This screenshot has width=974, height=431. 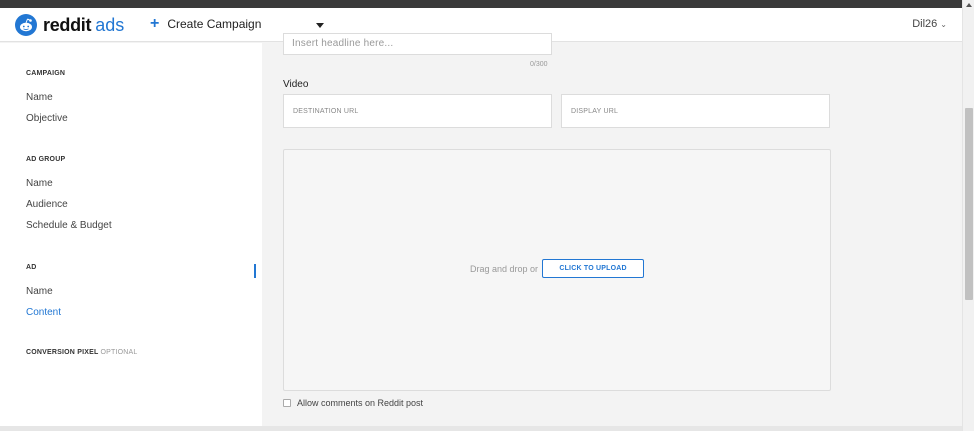 What do you see at coordinates (320, 25) in the screenshot?
I see `caret-down-icon` at bounding box center [320, 25].